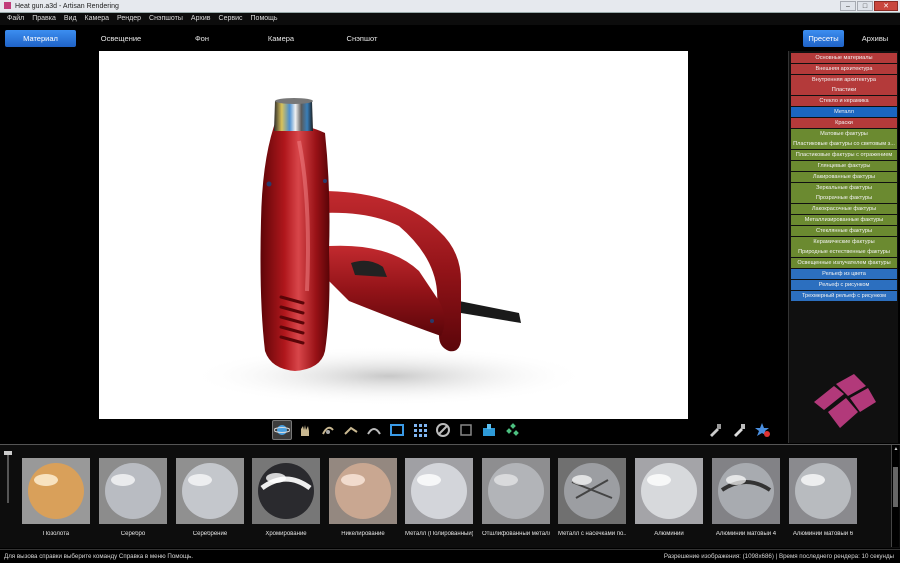 This screenshot has width=900, height=563. Describe the element at coordinates (56, 534) in the screenshot. I see `material-label: Позолота` at that location.